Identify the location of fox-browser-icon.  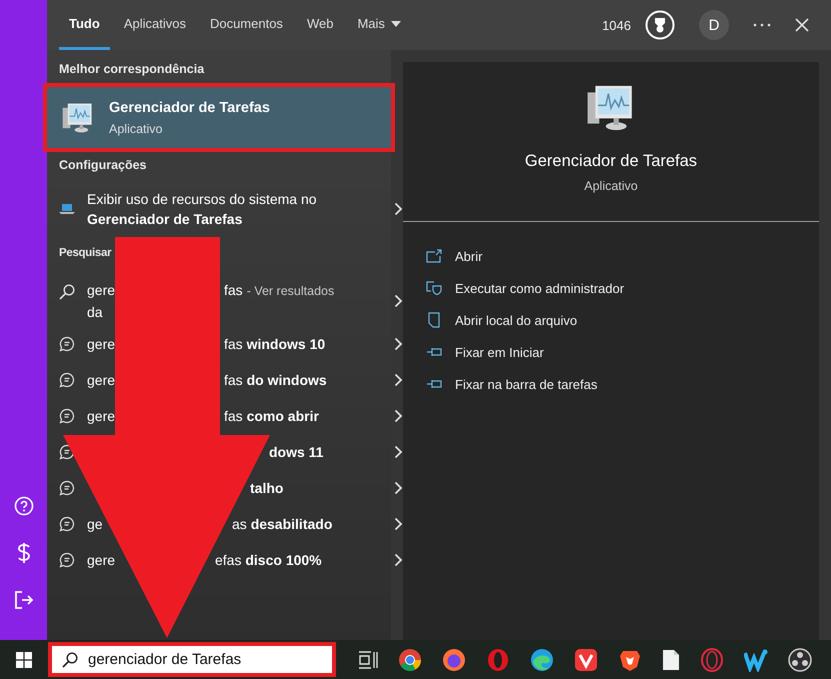
(454, 660).